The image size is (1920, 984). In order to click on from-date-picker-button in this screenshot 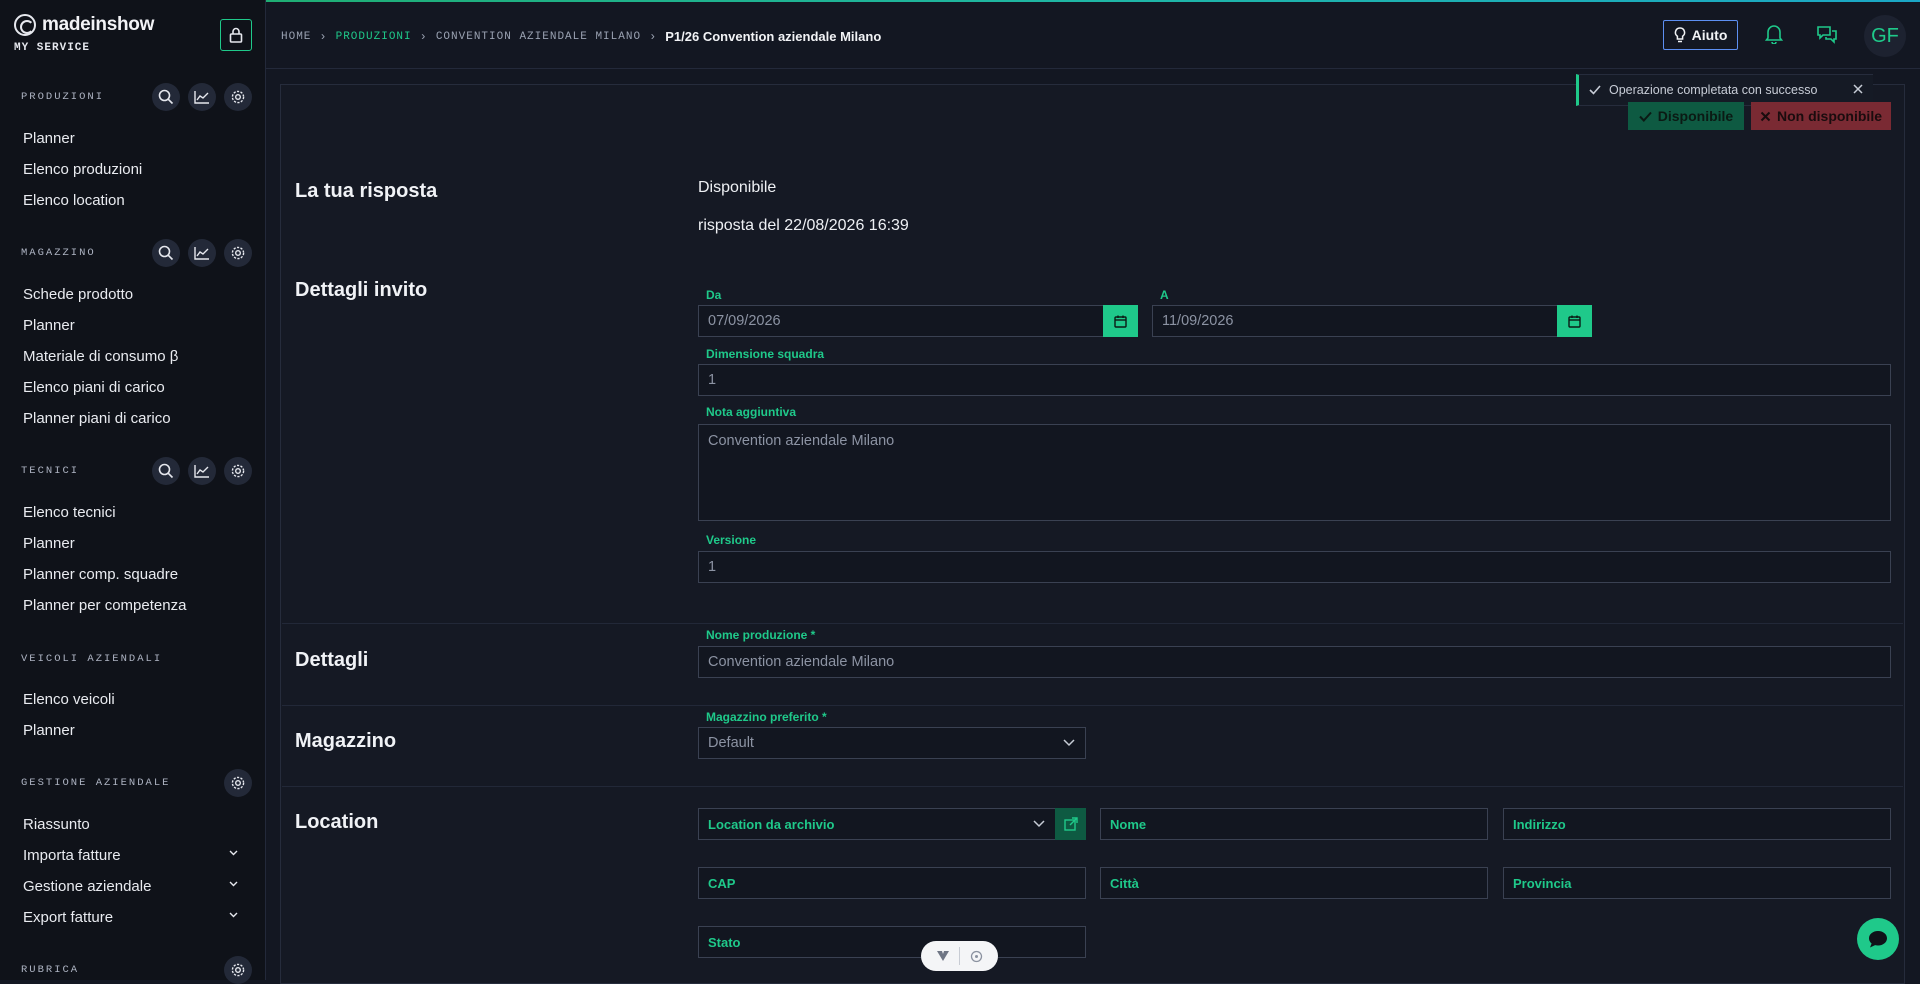, I will do `click(1120, 321)`.